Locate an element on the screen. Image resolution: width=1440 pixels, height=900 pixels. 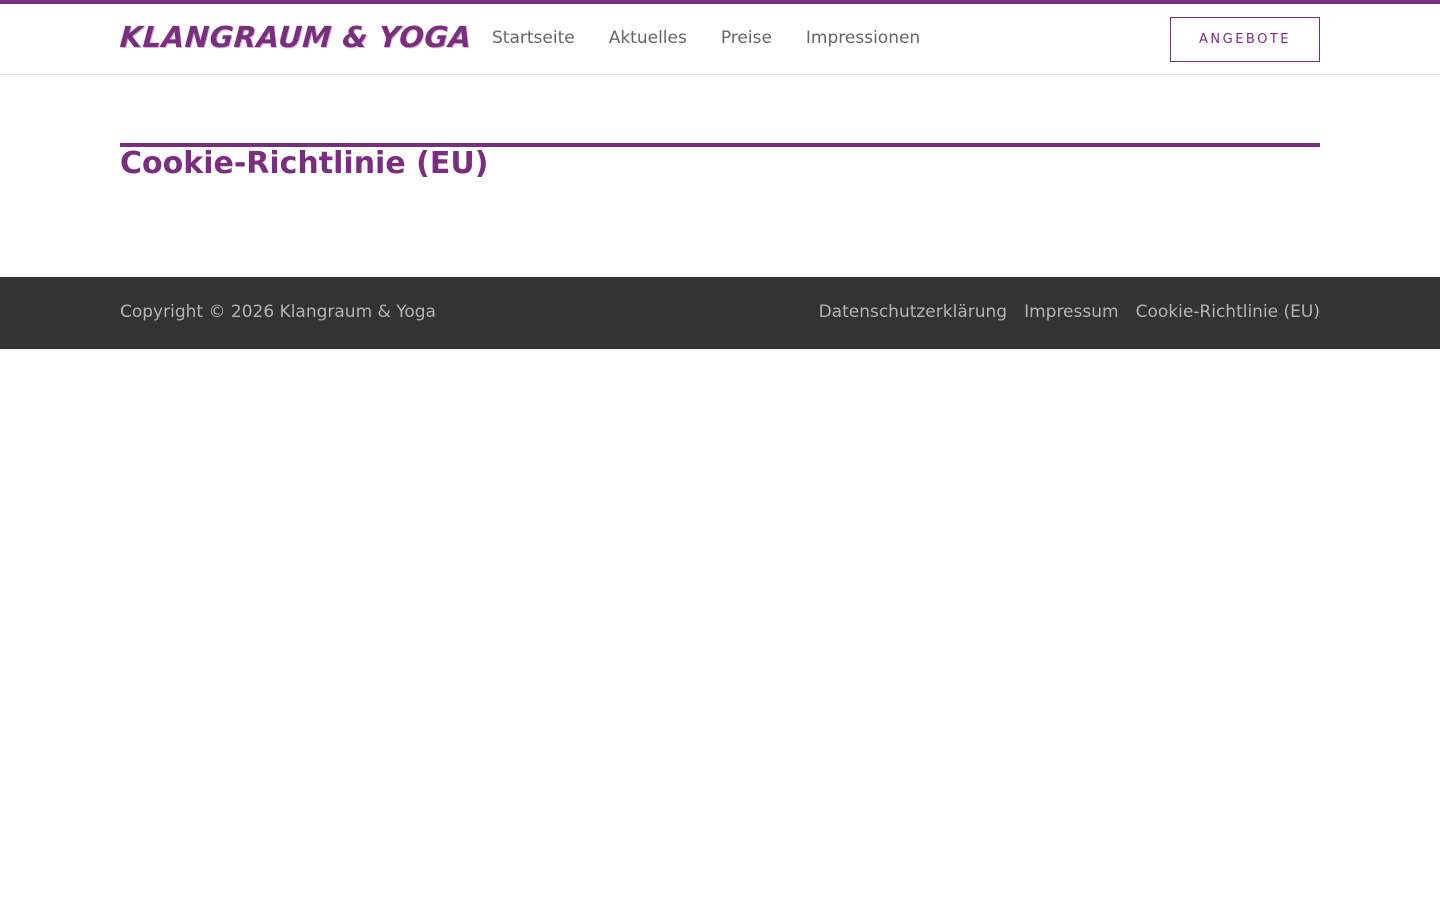
main-nav: Startseite Aktuelles Preise Impressionen is located at coordinates (706, 38).